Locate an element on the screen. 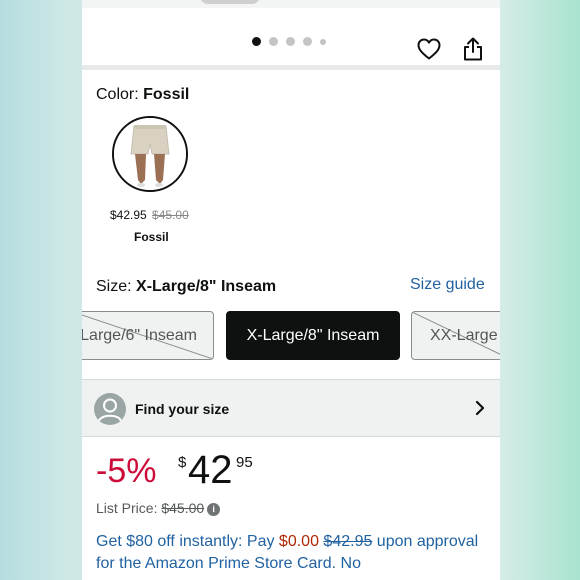 This screenshot has height=580, width=580. promo-text: Get $80 off instantly: Pay is located at coordinates (187, 541).